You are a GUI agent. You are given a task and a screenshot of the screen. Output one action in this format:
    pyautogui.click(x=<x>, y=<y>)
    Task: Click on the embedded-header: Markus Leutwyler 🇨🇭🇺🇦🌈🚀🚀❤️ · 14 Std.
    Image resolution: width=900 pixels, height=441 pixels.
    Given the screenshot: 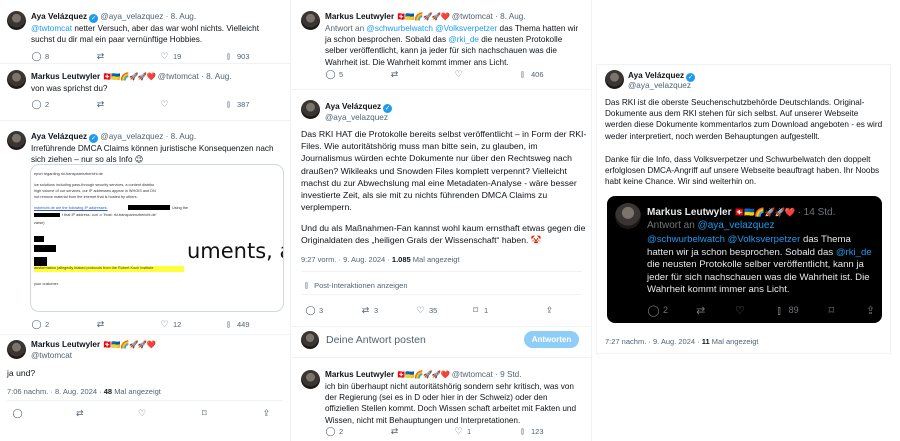 What is the action you would take?
    pyautogui.click(x=741, y=212)
    